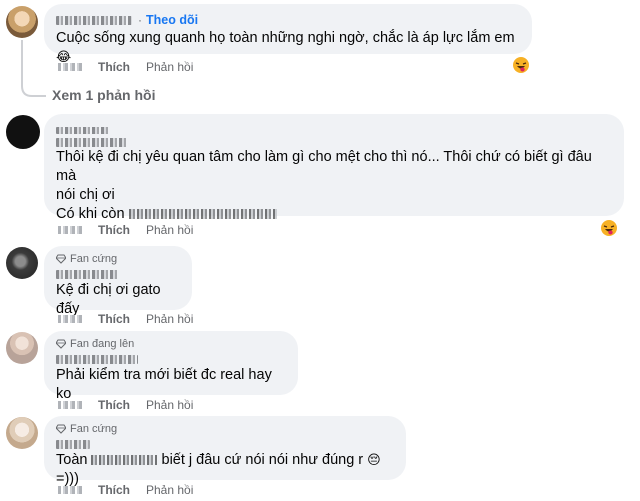  What do you see at coordinates (118, 281) in the screenshot?
I see `comment-bubble: Fan cứng Kệ đi chị ơi gato đấy` at bounding box center [118, 281].